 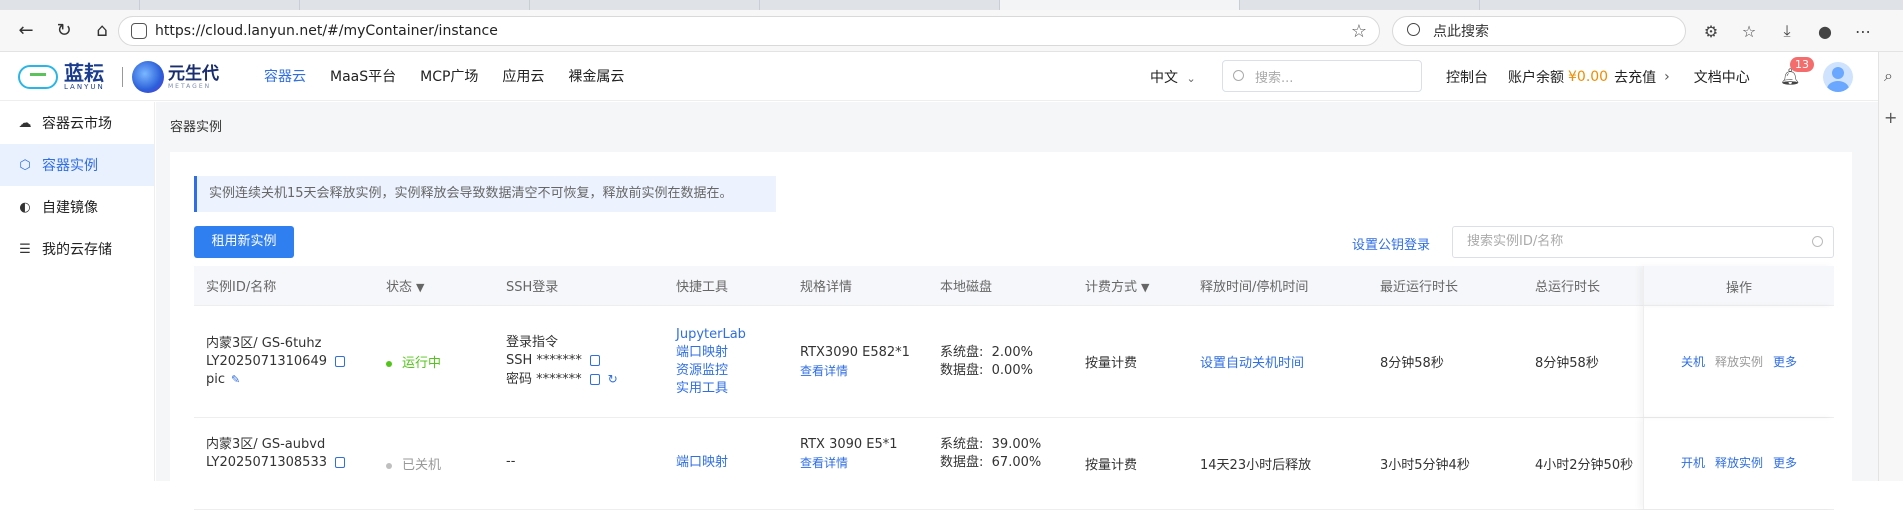 I want to click on instance-name: pic, so click(x=216, y=379).